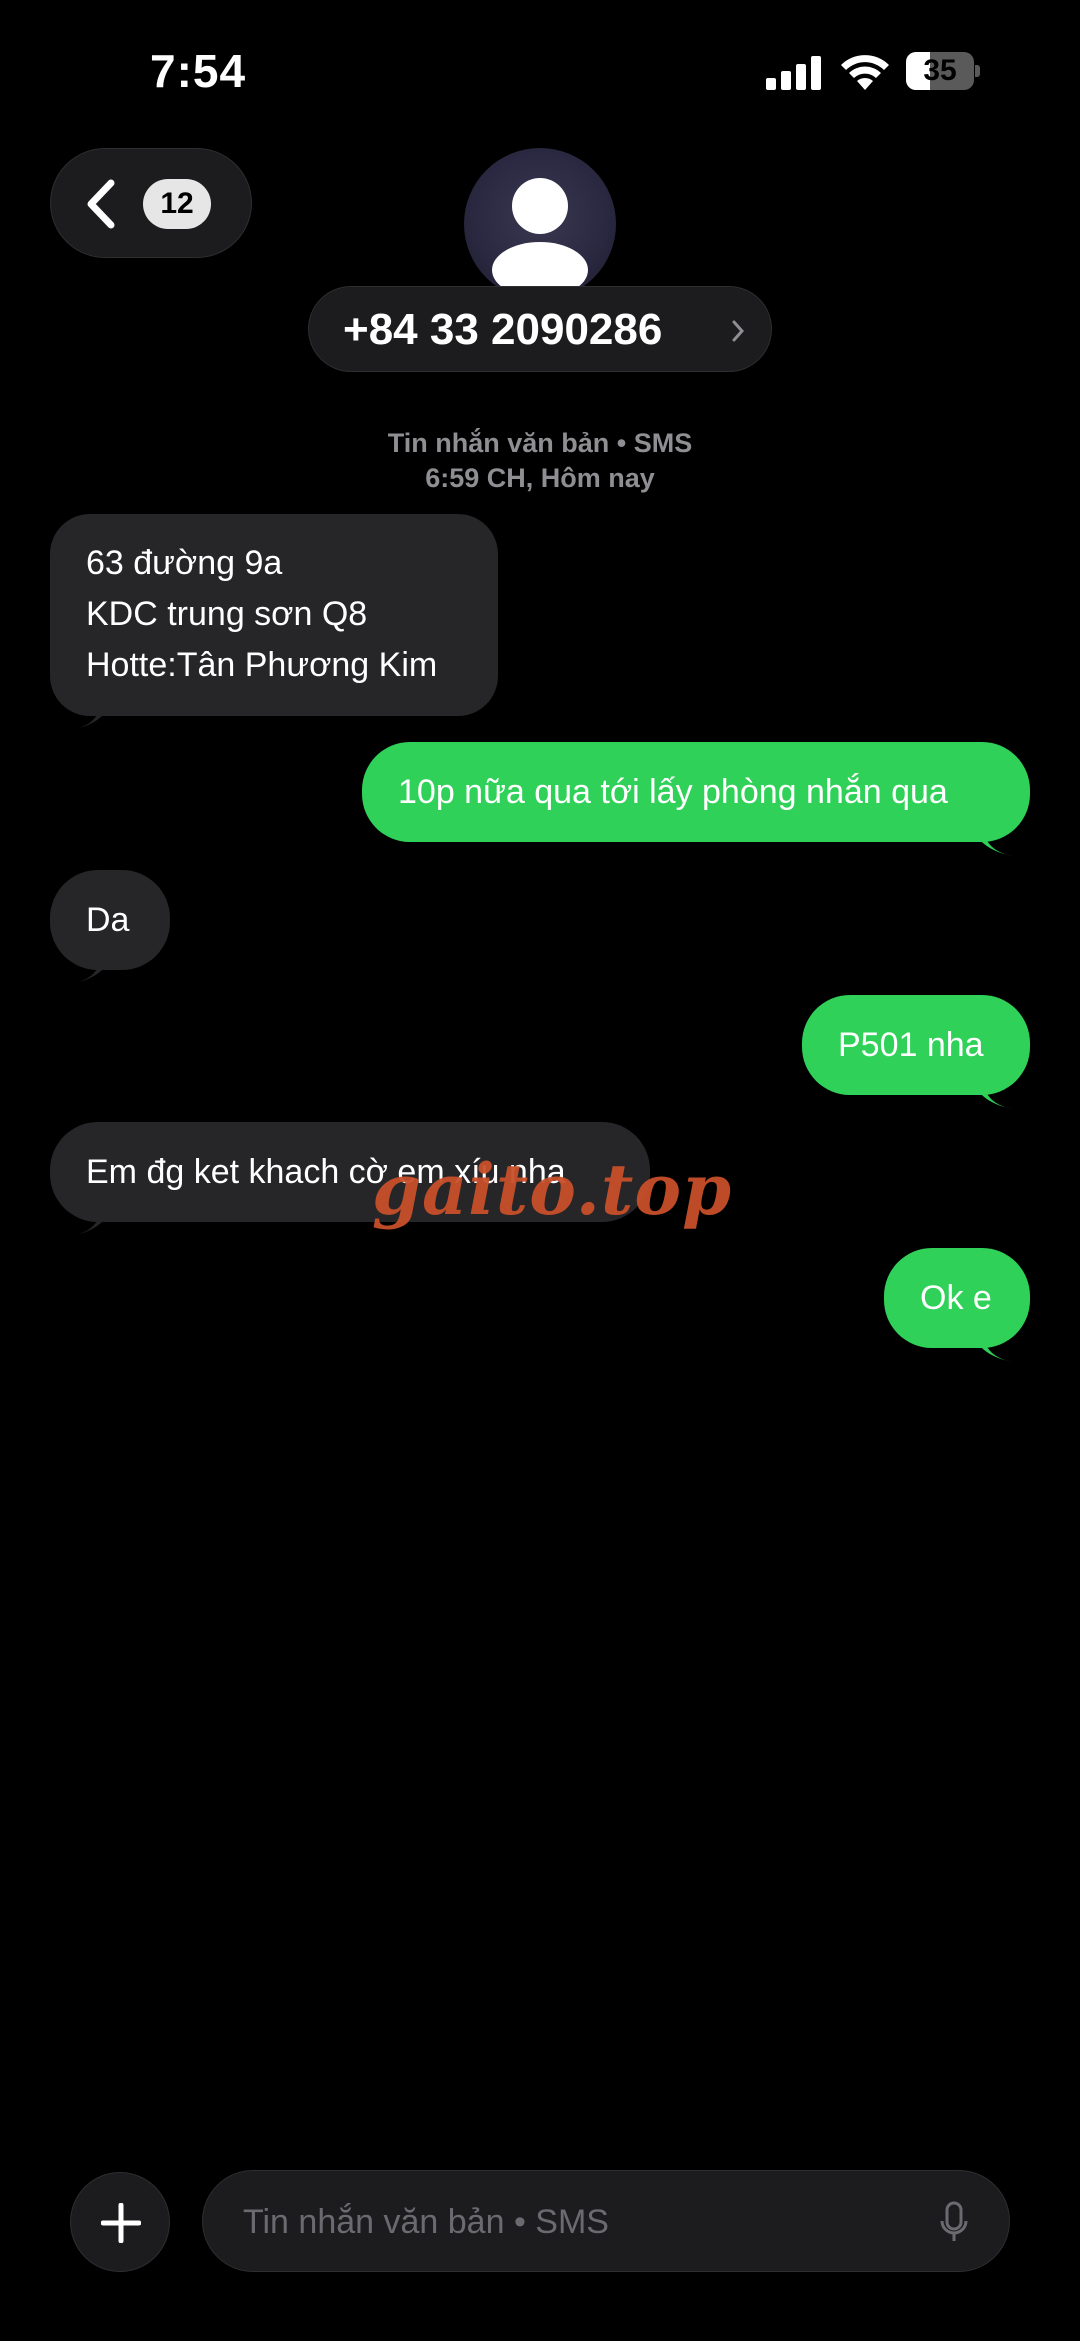 The height and width of the screenshot is (2341, 1080). What do you see at coordinates (540, 238) in the screenshot?
I see `person-icon` at bounding box center [540, 238].